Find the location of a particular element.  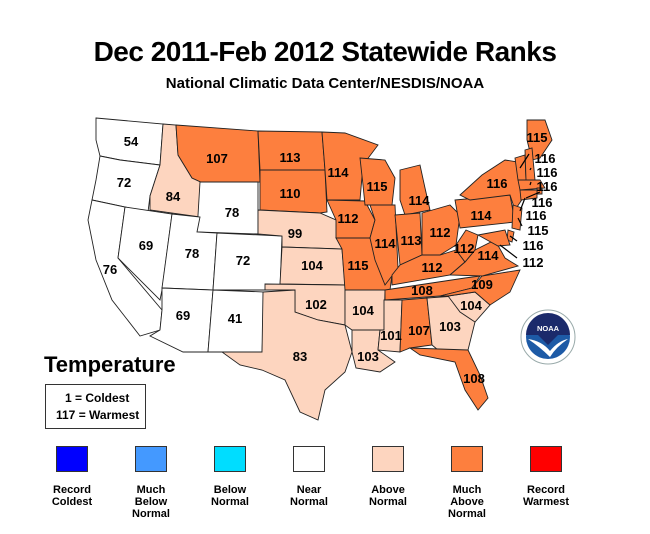

legend-label: Above Normal is located at coordinates (388, 496).